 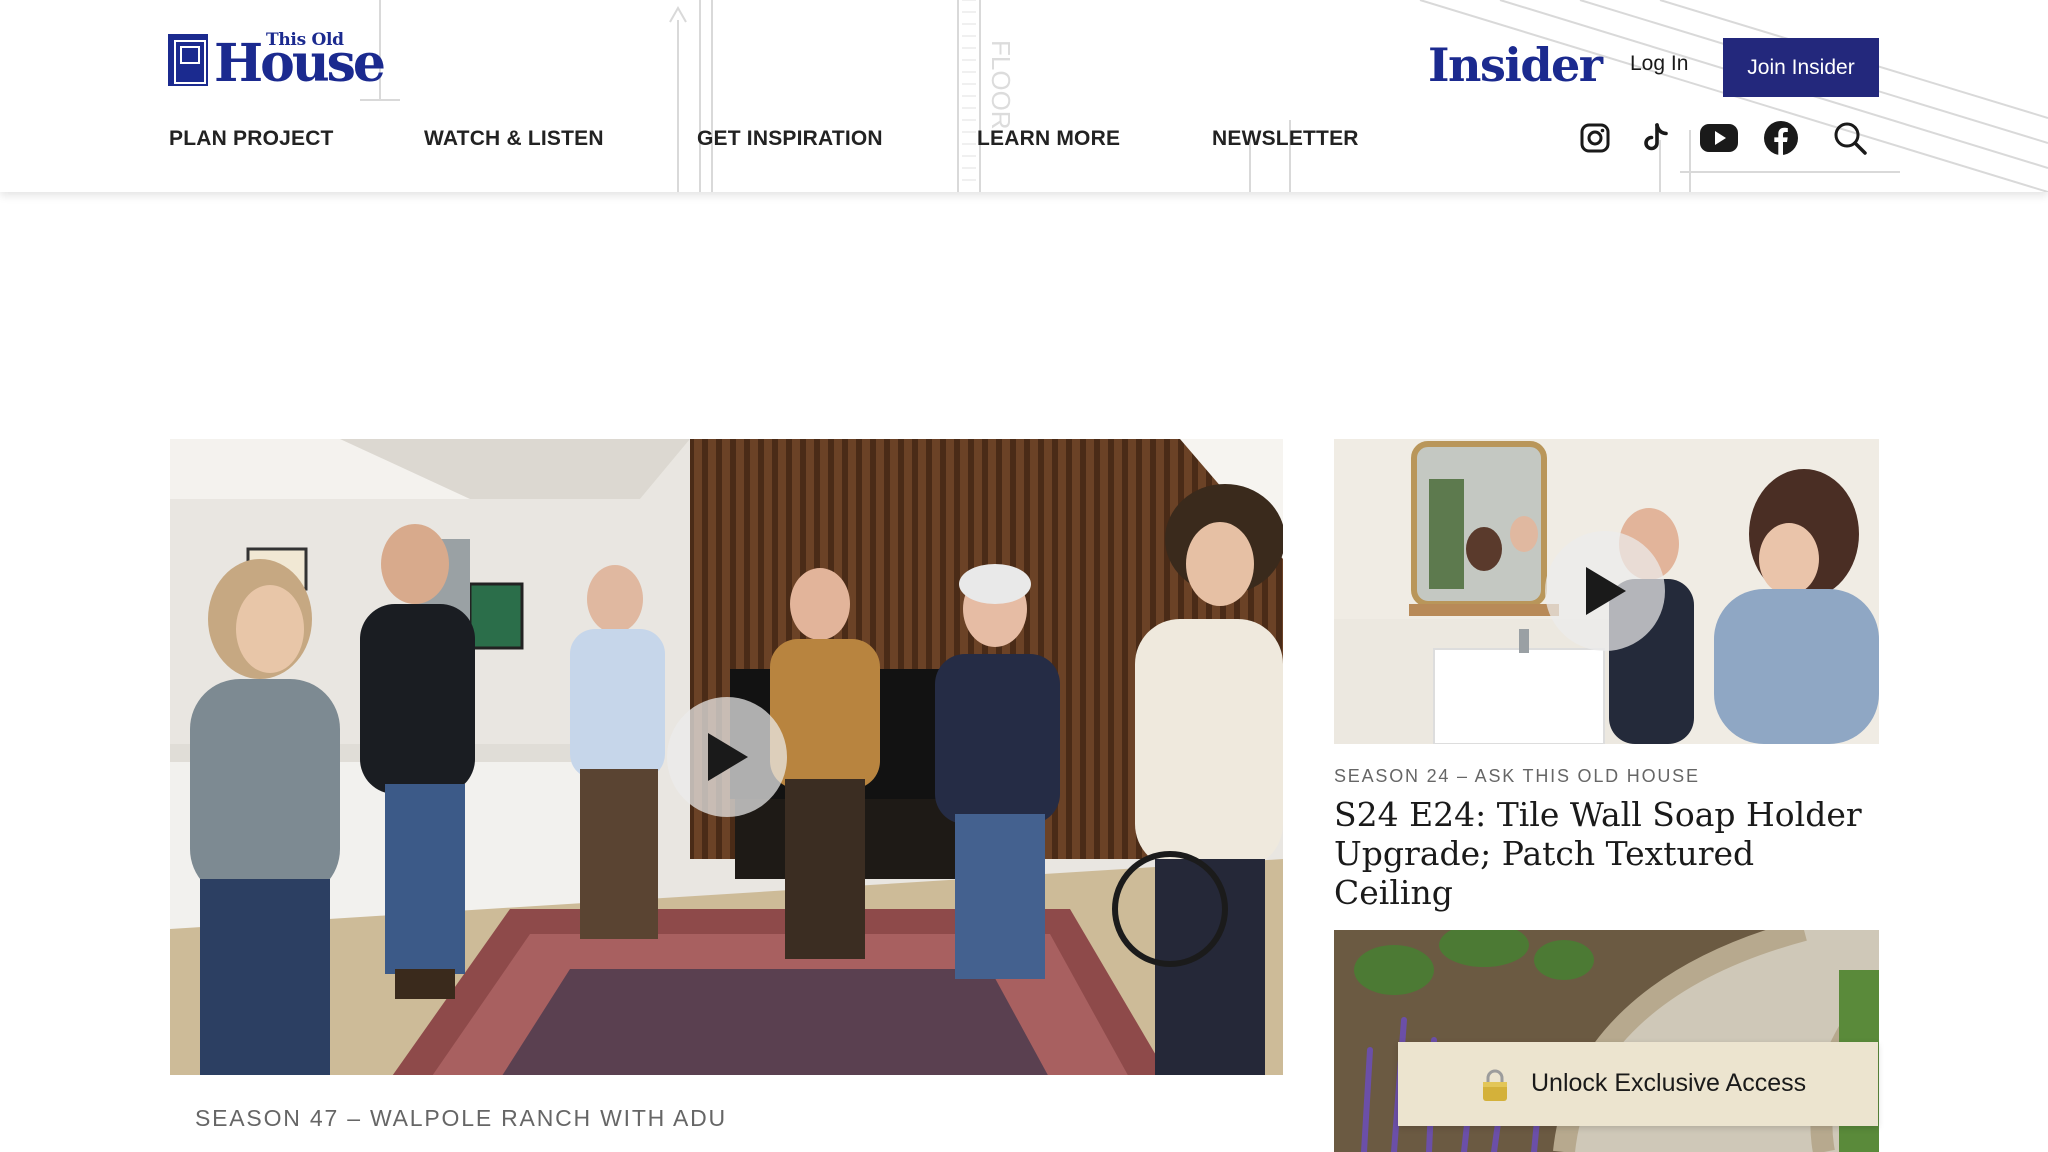 I want to click on nav-learn-more: LEARN MORE, so click(x=1048, y=139).